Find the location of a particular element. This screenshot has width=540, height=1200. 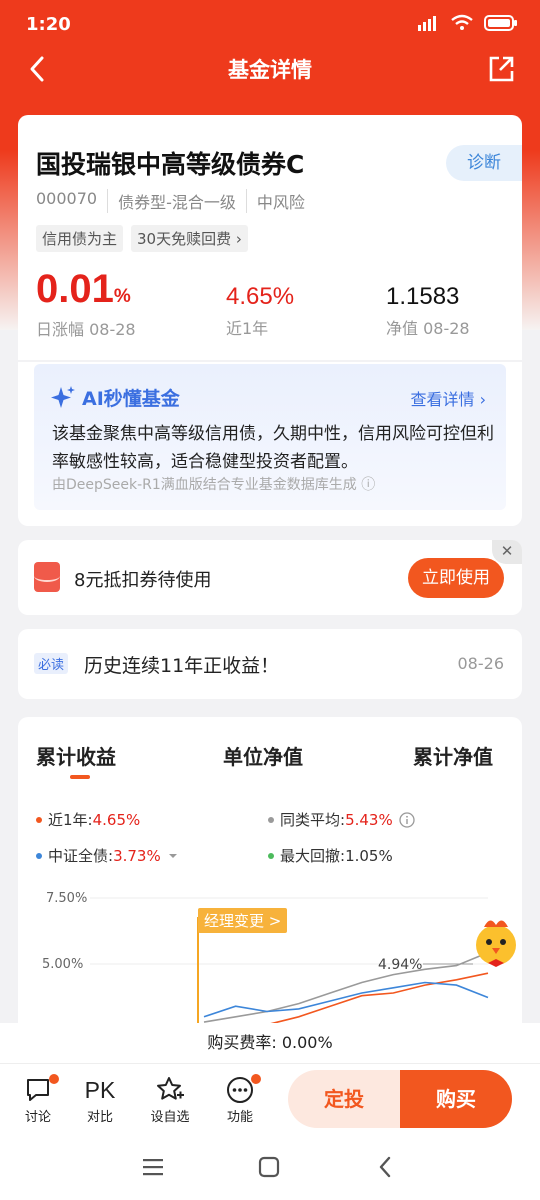

add-watchlist-button: 设自选 is located at coordinates (170, 1099).